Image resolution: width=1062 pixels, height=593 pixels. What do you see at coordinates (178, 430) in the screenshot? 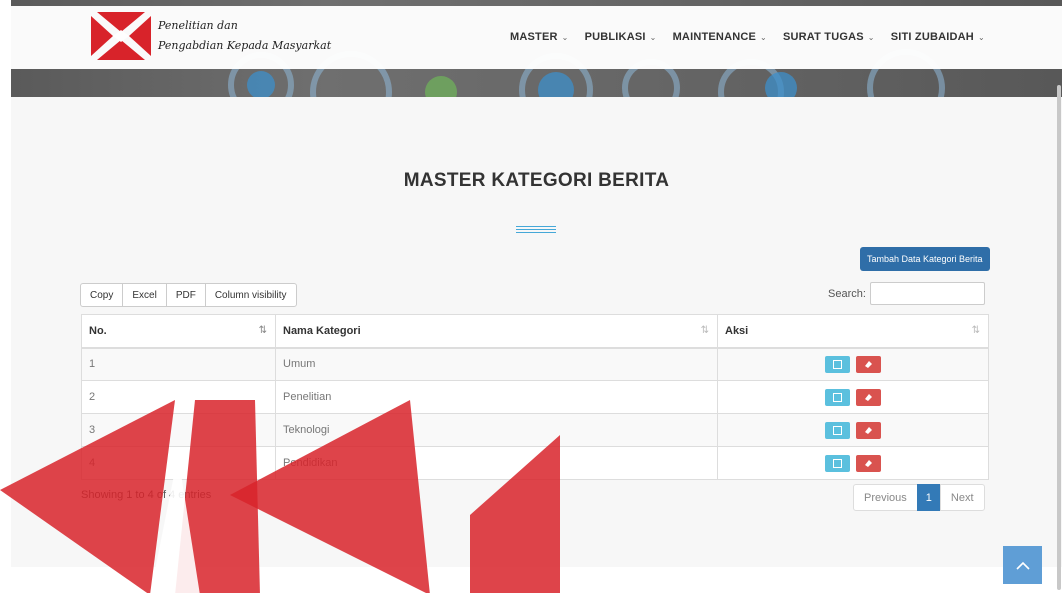
I see `cell-no: 3` at bounding box center [178, 430].